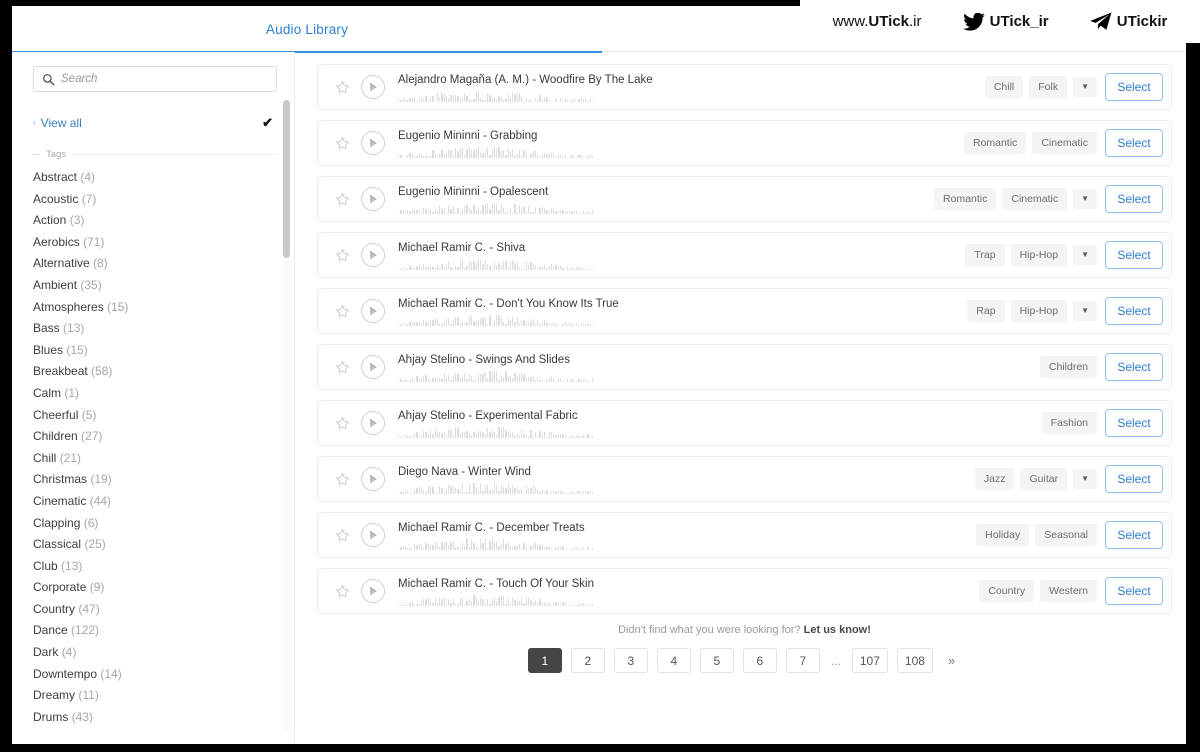  I want to click on sidebar-tag-item: Ambient (35), so click(155, 286).